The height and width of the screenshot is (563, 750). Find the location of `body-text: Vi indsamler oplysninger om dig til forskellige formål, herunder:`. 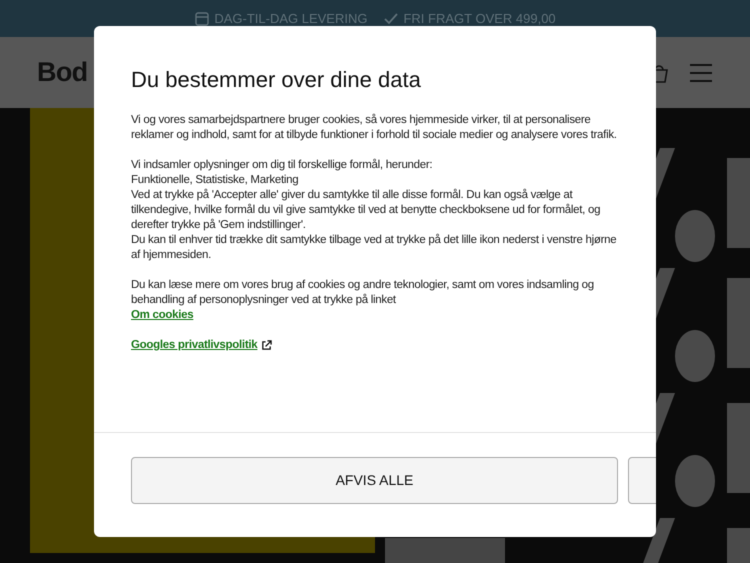

body-text: Vi indsamler oplysninger om dig til forskellige formål, herunder: is located at coordinates (282, 165).